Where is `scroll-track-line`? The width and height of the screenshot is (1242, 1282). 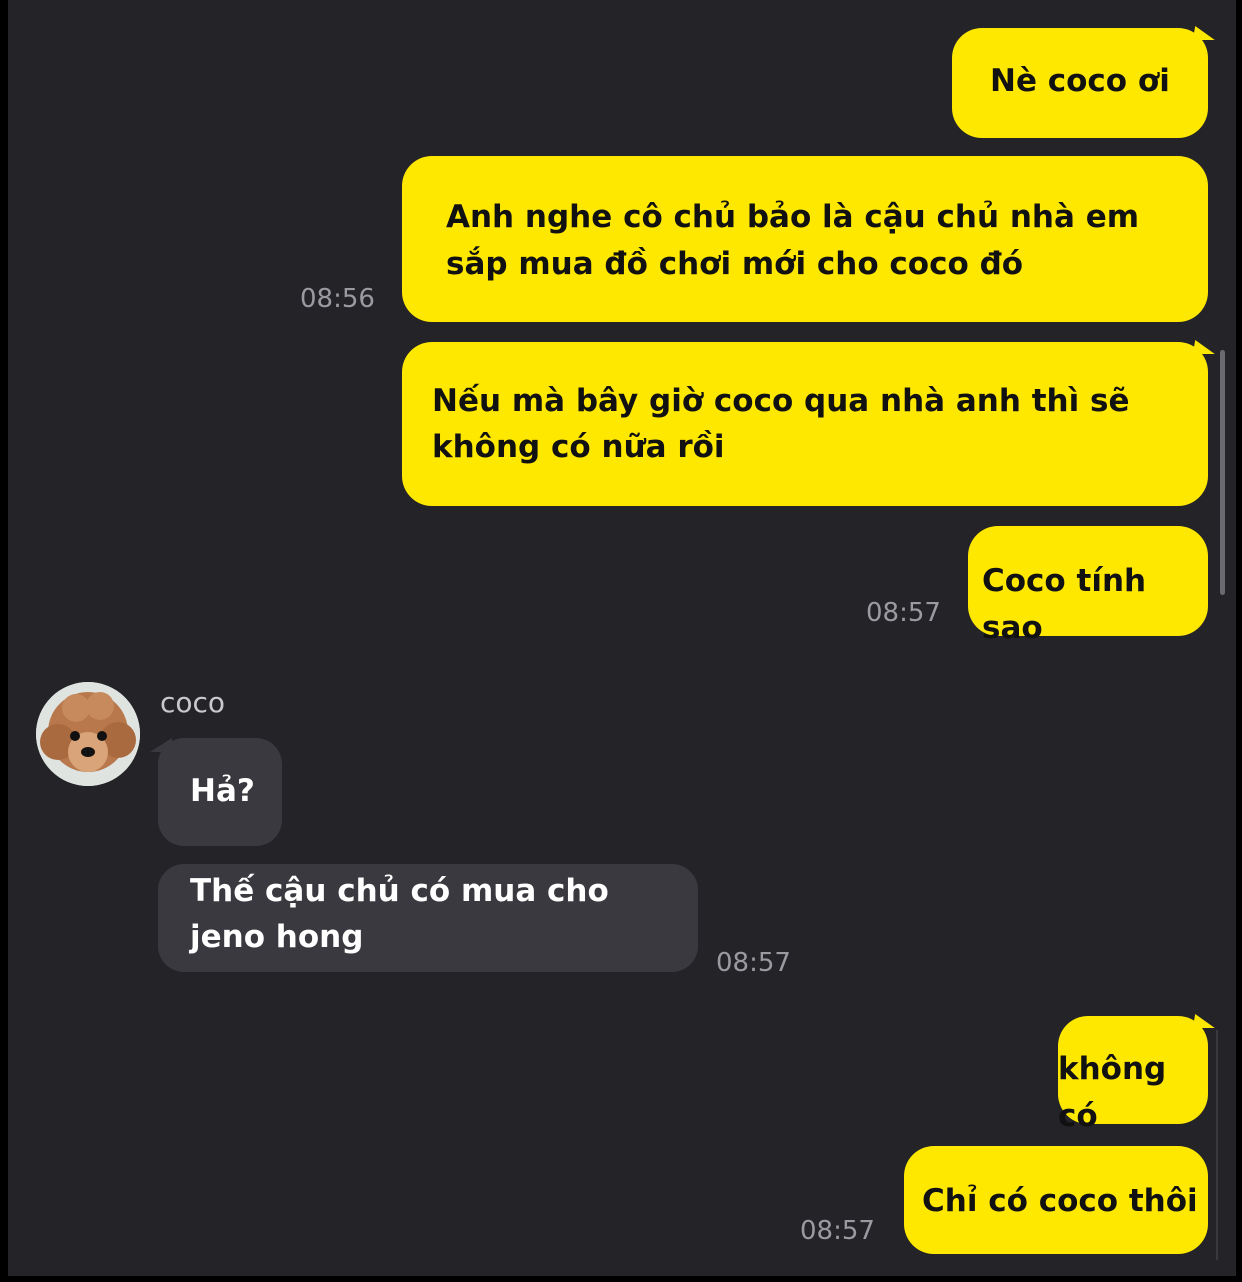 scroll-track-line is located at coordinates (1217, 1145).